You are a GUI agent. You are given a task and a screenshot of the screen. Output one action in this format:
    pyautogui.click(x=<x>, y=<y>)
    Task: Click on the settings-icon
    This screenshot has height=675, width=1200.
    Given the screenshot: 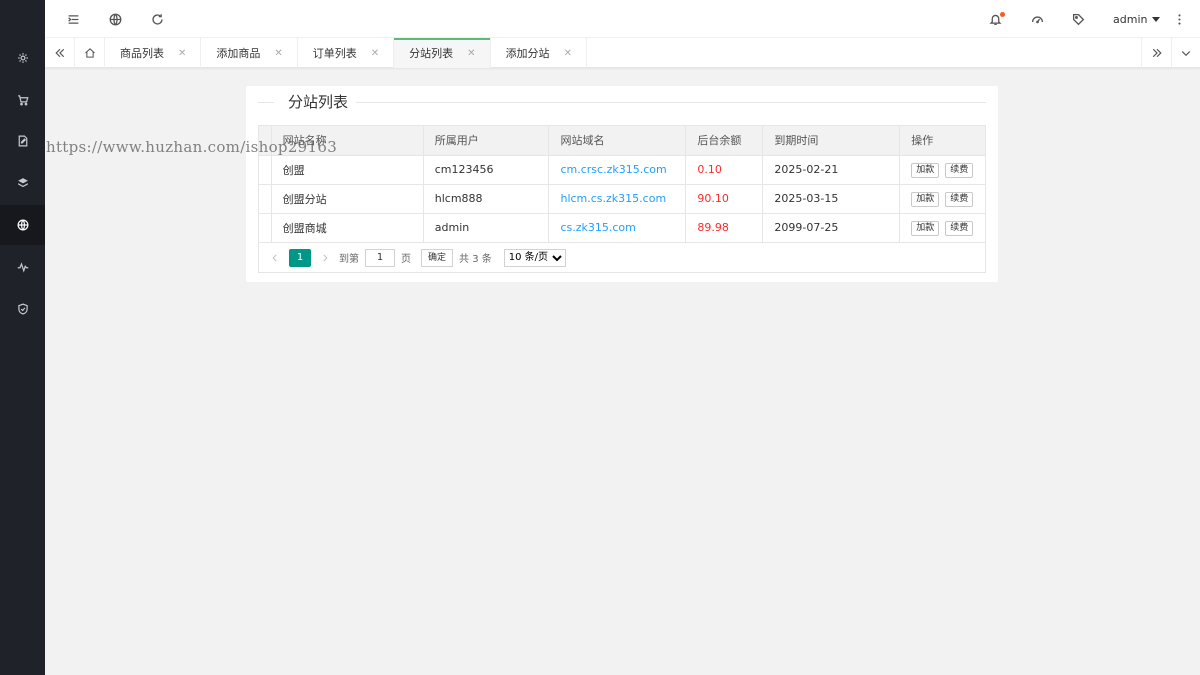 What is the action you would take?
    pyautogui.click(x=22, y=58)
    